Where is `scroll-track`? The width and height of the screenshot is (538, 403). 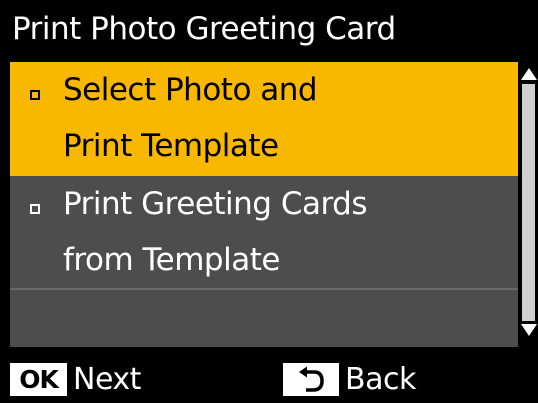
scroll-track is located at coordinates (528, 202).